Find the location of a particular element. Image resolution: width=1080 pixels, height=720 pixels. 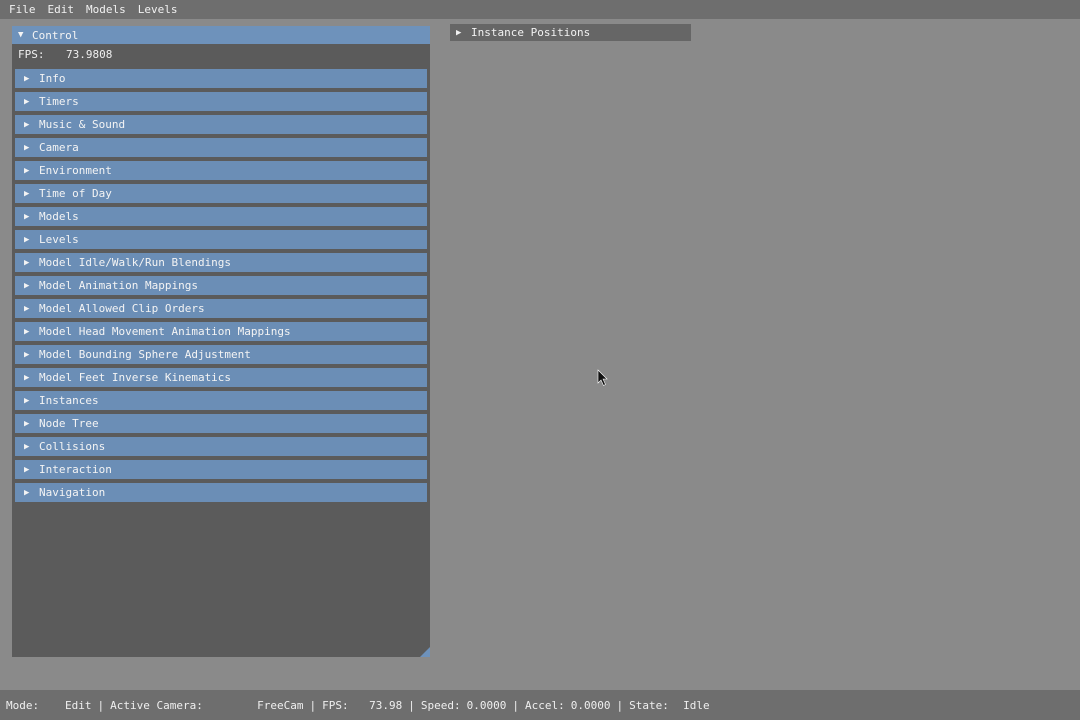

control-window-title-bar: ▼ Control is located at coordinates (221, 35).